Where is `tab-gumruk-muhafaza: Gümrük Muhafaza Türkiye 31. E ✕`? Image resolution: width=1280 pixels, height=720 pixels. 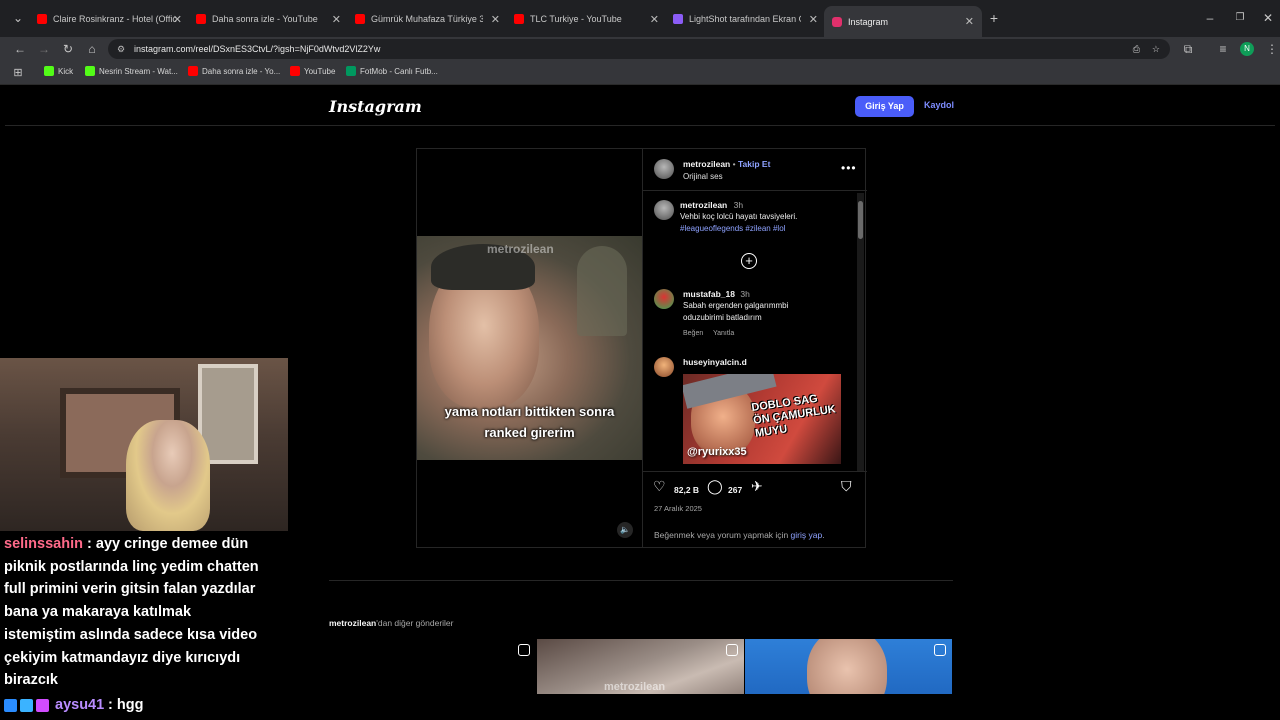 tab-gumruk-muhafaza: Gümrük Muhafaza Türkiye 31. E ✕ is located at coordinates (427, 19).